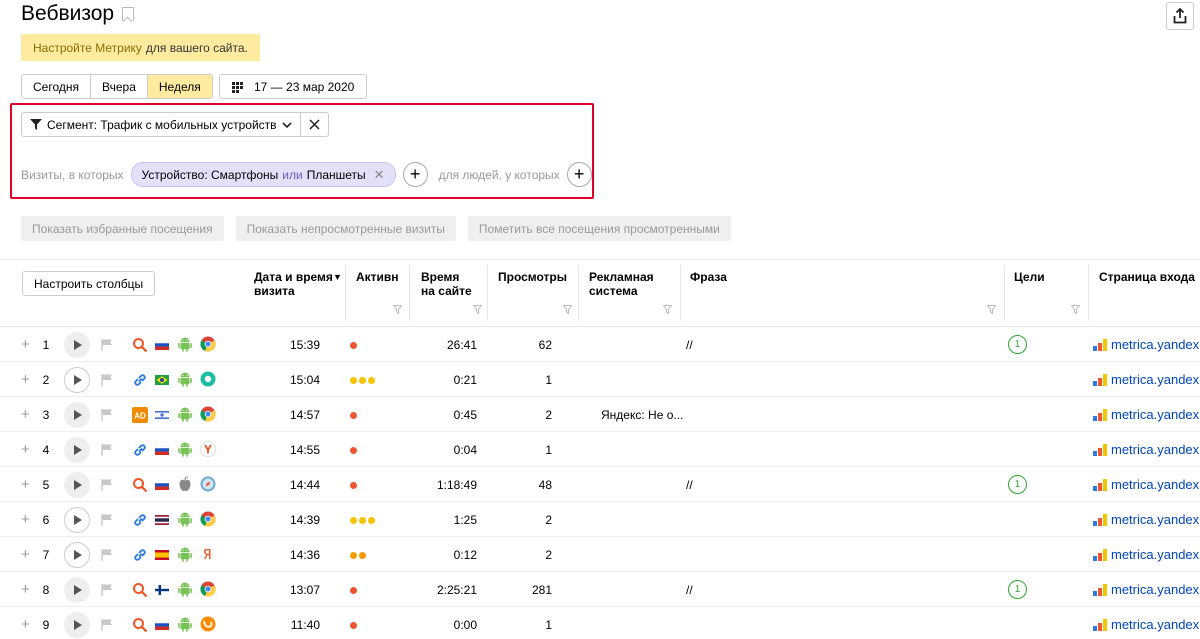 The width and height of the screenshot is (1200, 639). What do you see at coordinates (456, 485) in the screenshot?
I see `visit-duration: 1:18:49` at bounding box center [456, 485].